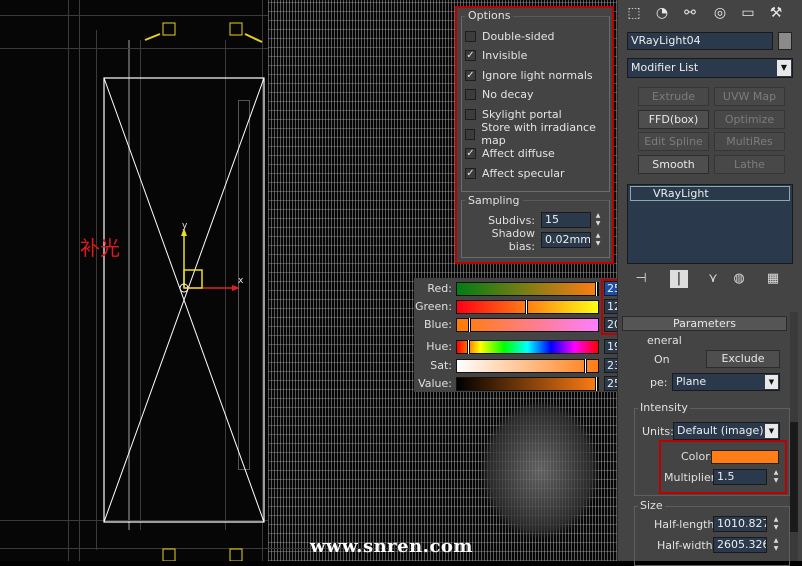  Describe the element at coordinates (391, 546) in the screenshot. I see `watermark: www.snren.com` at that location.